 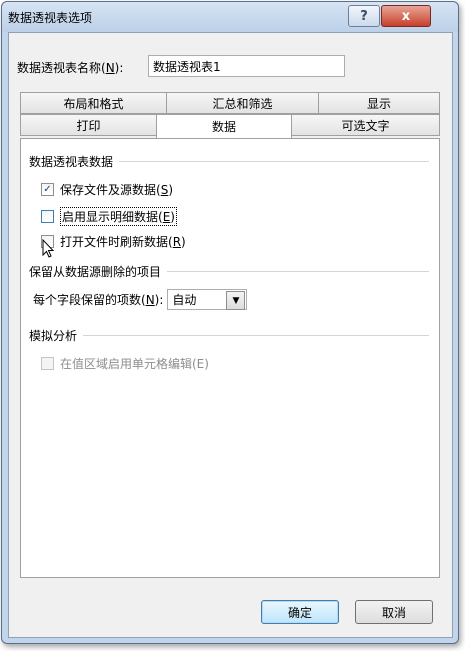 What do you see at coordinates (47, 189) in the screenshot?
I see `save-source-data-checkbox: ✓` at bounding box center [47, 189].